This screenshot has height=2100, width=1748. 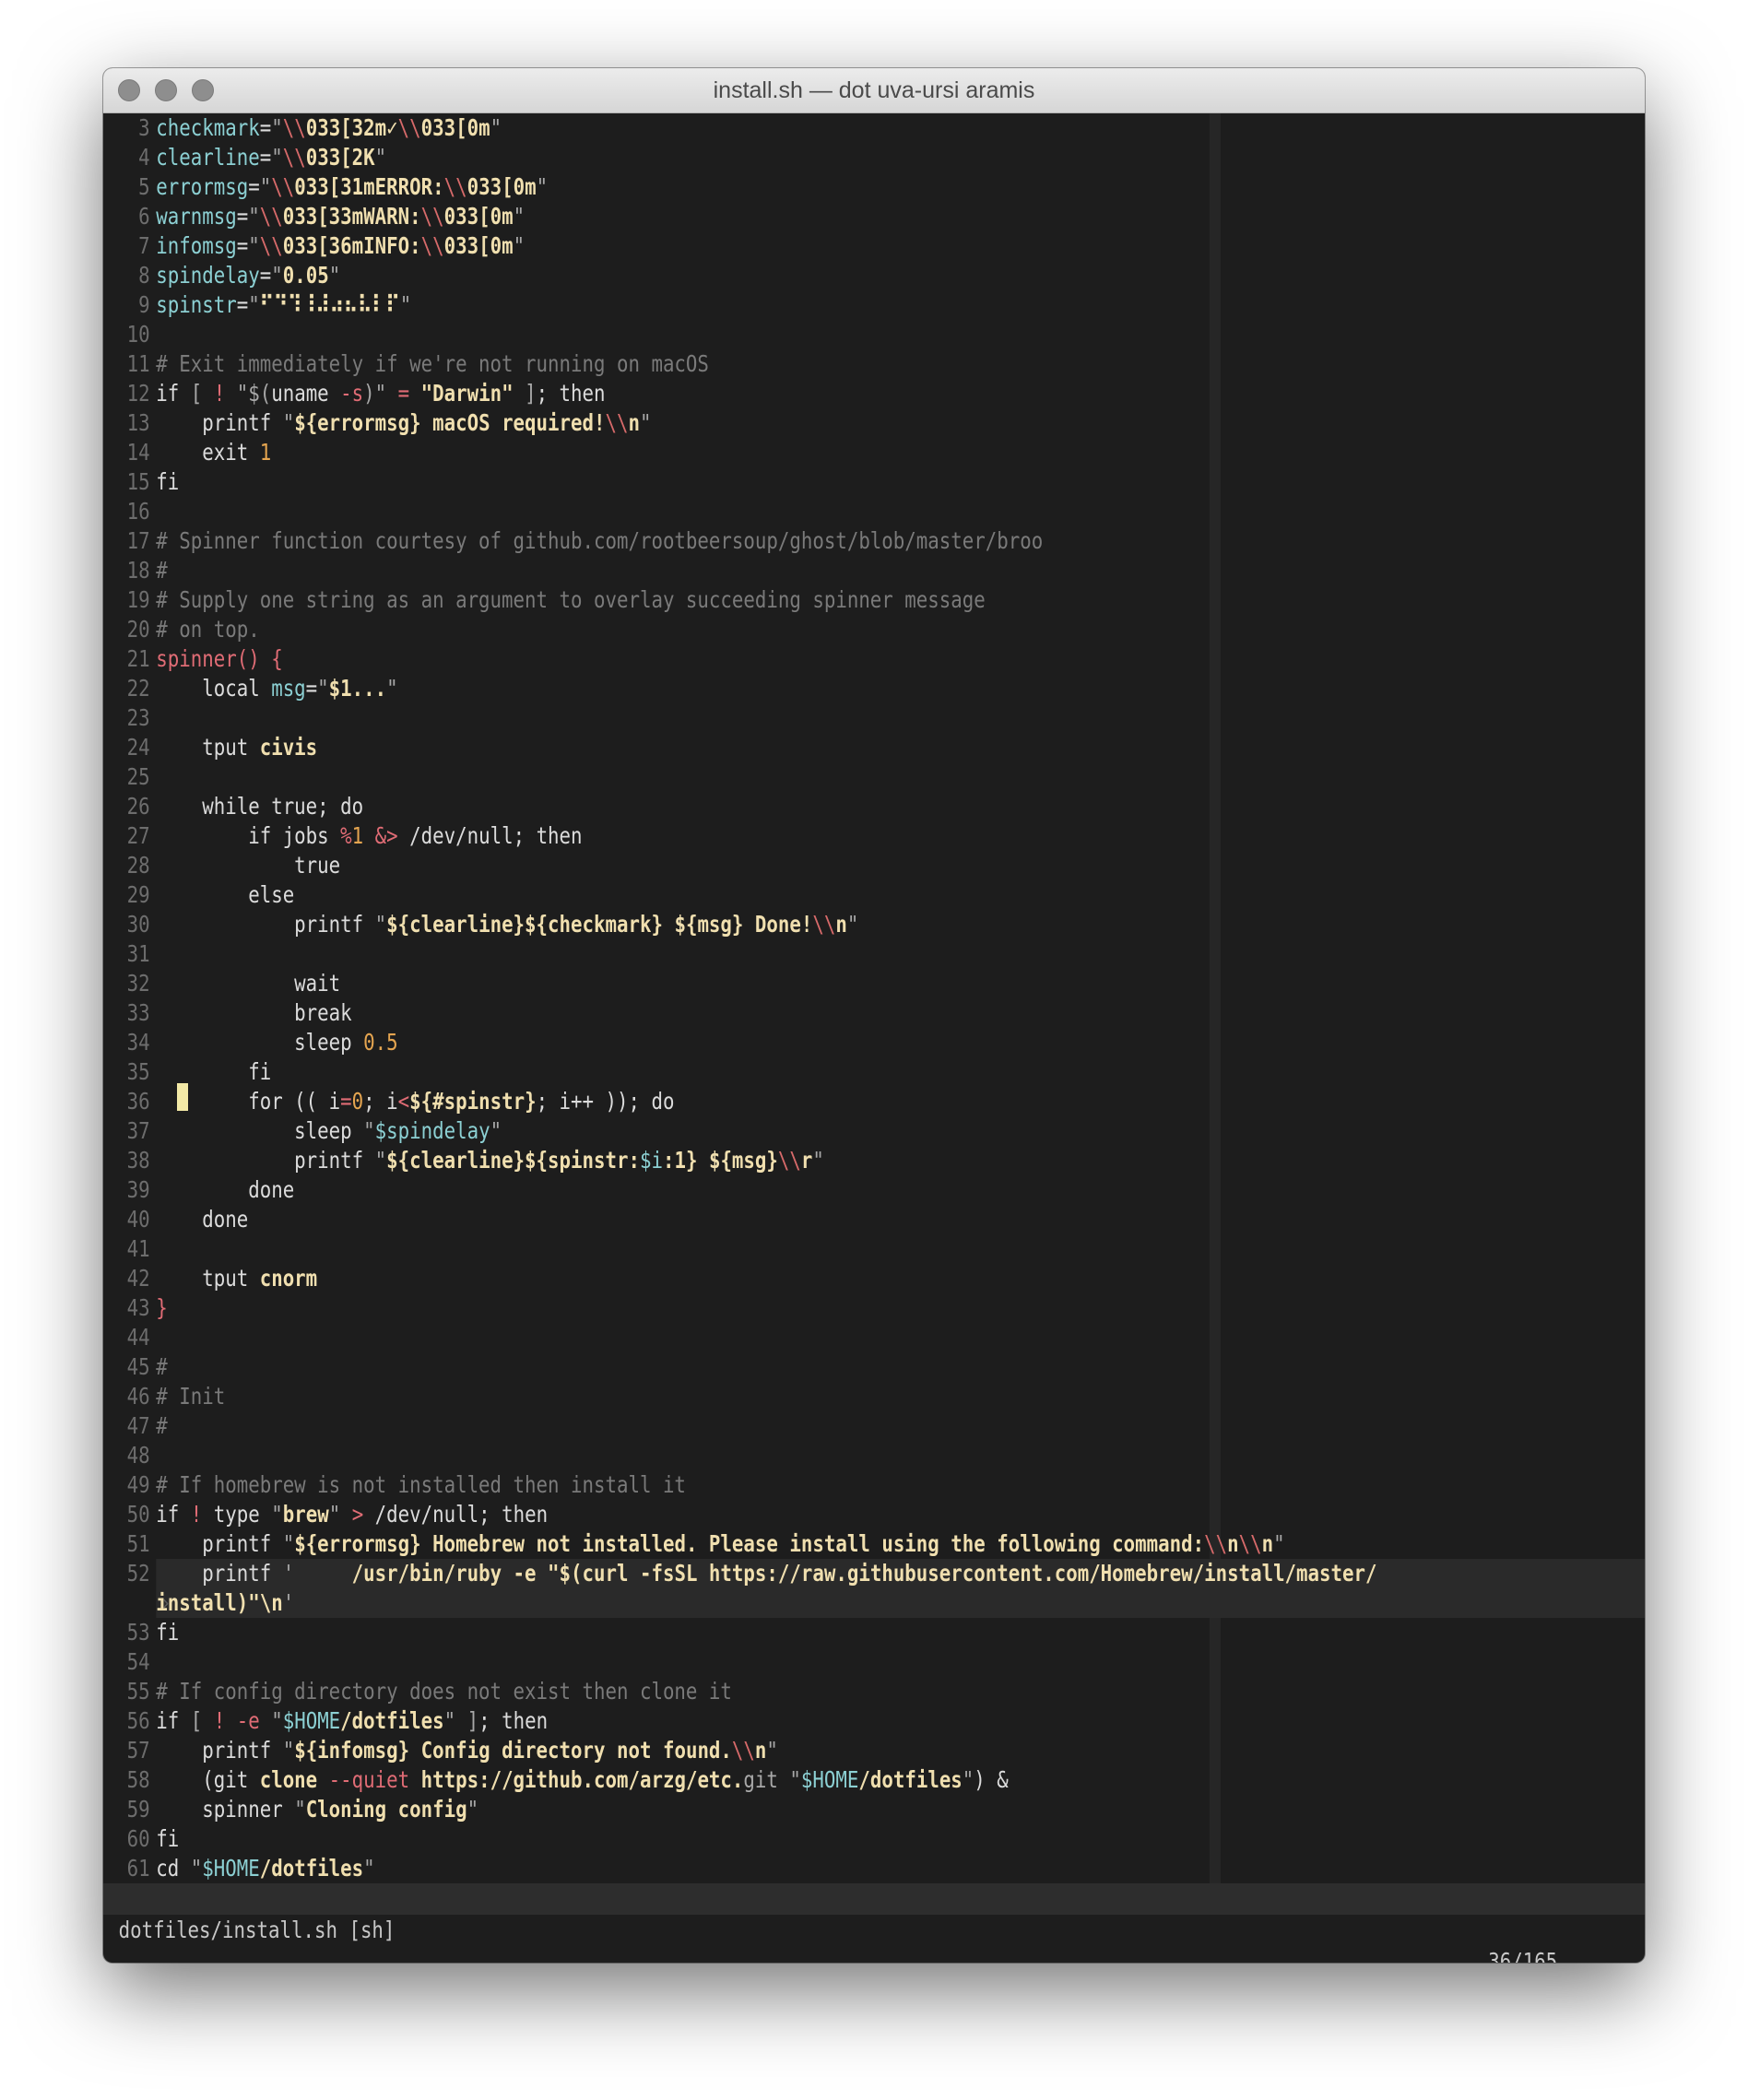 What do you see at coordinates (743, 1367) in the screenshot?
I see `code-line: 45 #` at bounding box center [743, 1367].